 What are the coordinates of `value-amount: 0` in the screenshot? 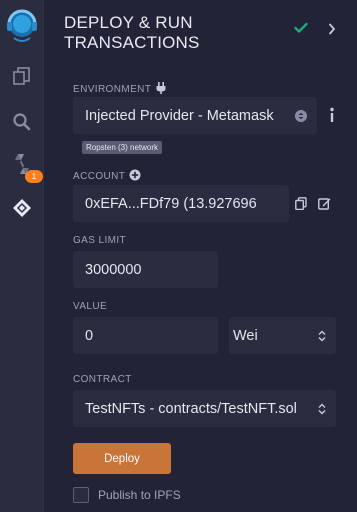 It's located at (89, 335).